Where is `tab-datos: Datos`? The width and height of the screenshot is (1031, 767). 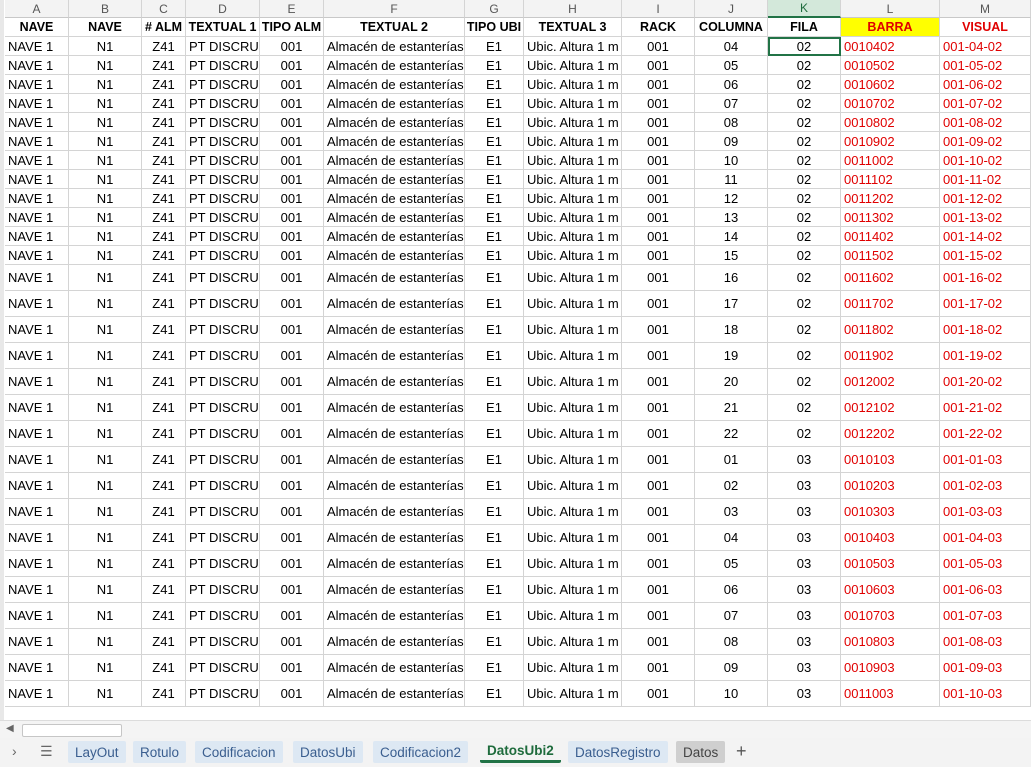
tab-datos: Datos is located at coordinates (701, 752).